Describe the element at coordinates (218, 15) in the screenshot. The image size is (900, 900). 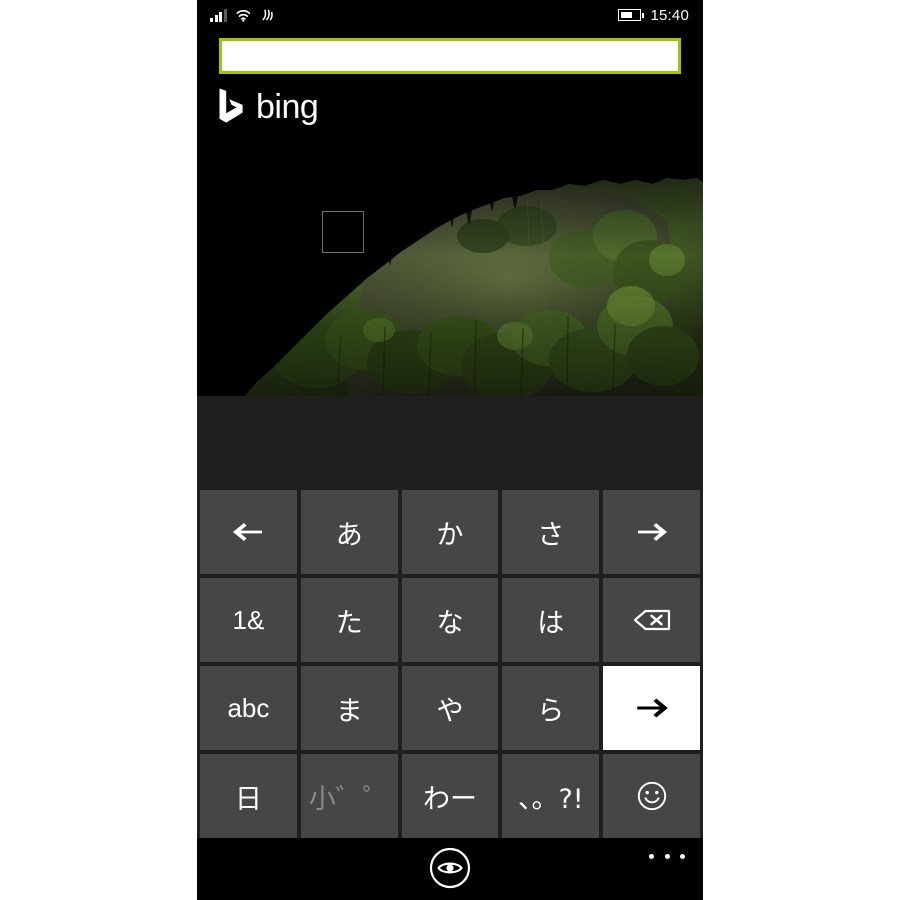
I see `signal-bars-icon` at that location.